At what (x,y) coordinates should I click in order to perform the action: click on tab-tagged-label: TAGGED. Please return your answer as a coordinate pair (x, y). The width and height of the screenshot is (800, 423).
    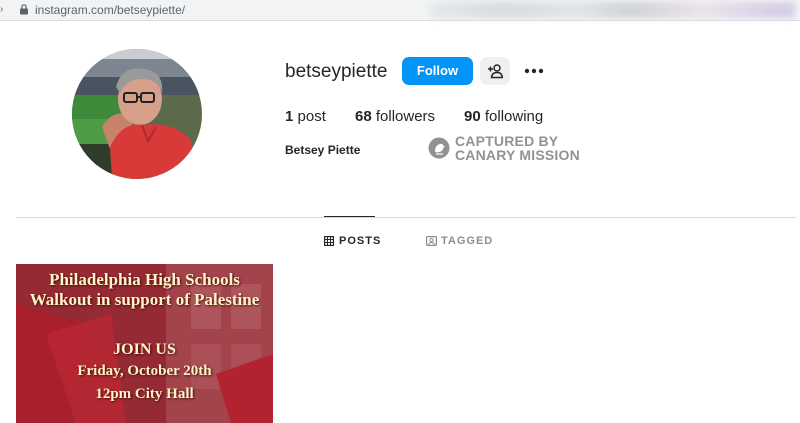
    Looking at the image, I should click on (467, 241).